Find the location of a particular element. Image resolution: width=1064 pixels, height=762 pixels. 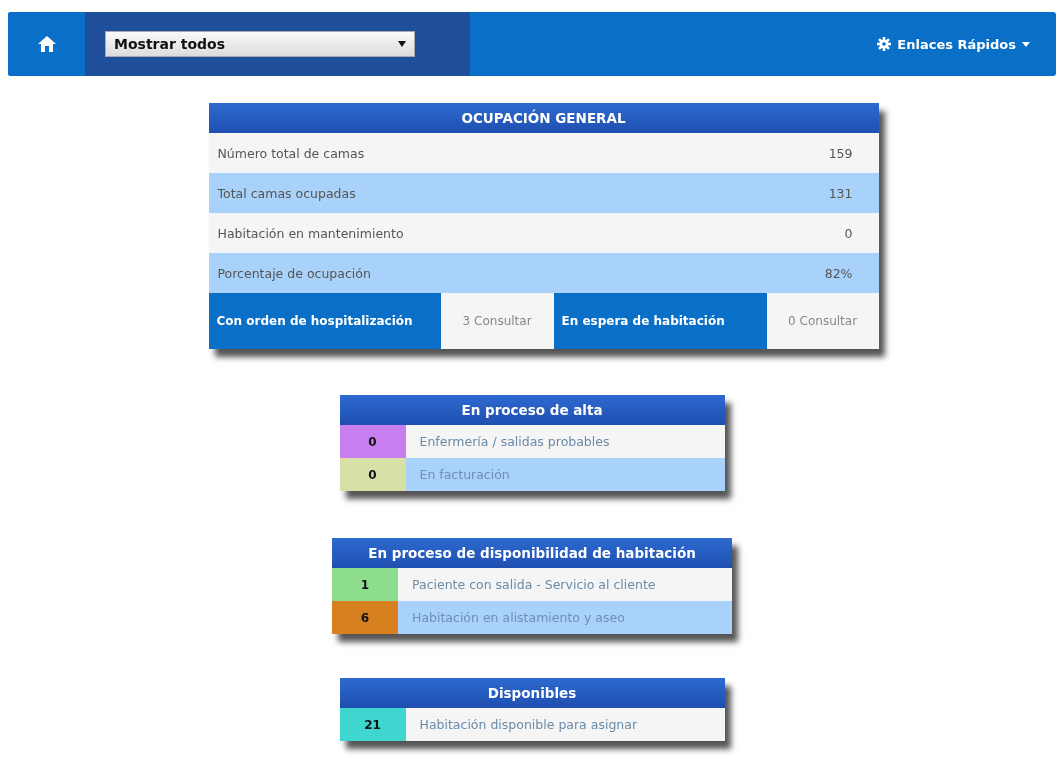

pending-label: En espera de habitación is located at coordinates (660, 321).